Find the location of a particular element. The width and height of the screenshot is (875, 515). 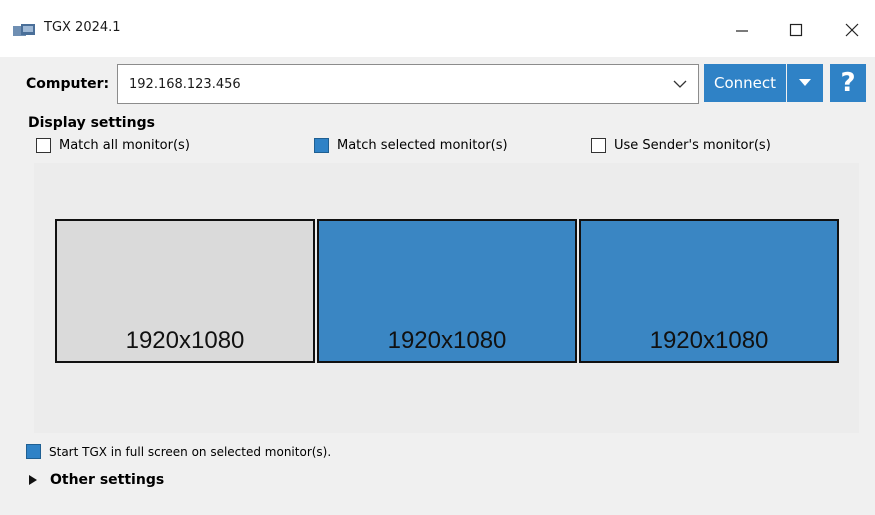

minimize-button is located at coordinates (742, 30).